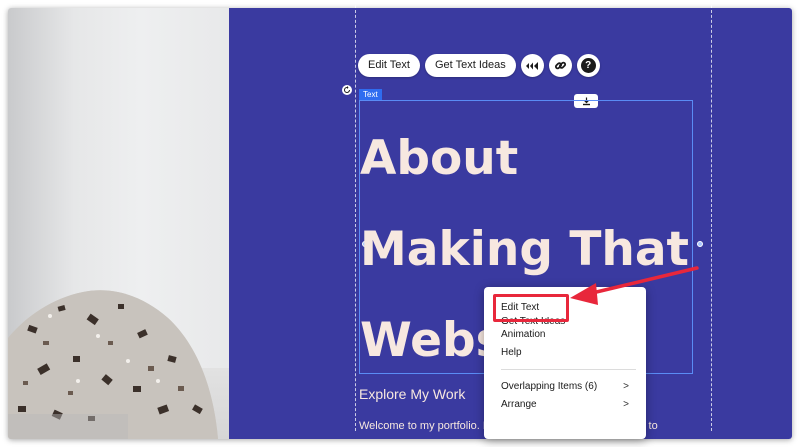 This screenshot has width=800, height=447. What do you see at coordinates (412, 394) in the screenshot?
I see `subheading: Explore My Work` at bounding box center [412, 394].